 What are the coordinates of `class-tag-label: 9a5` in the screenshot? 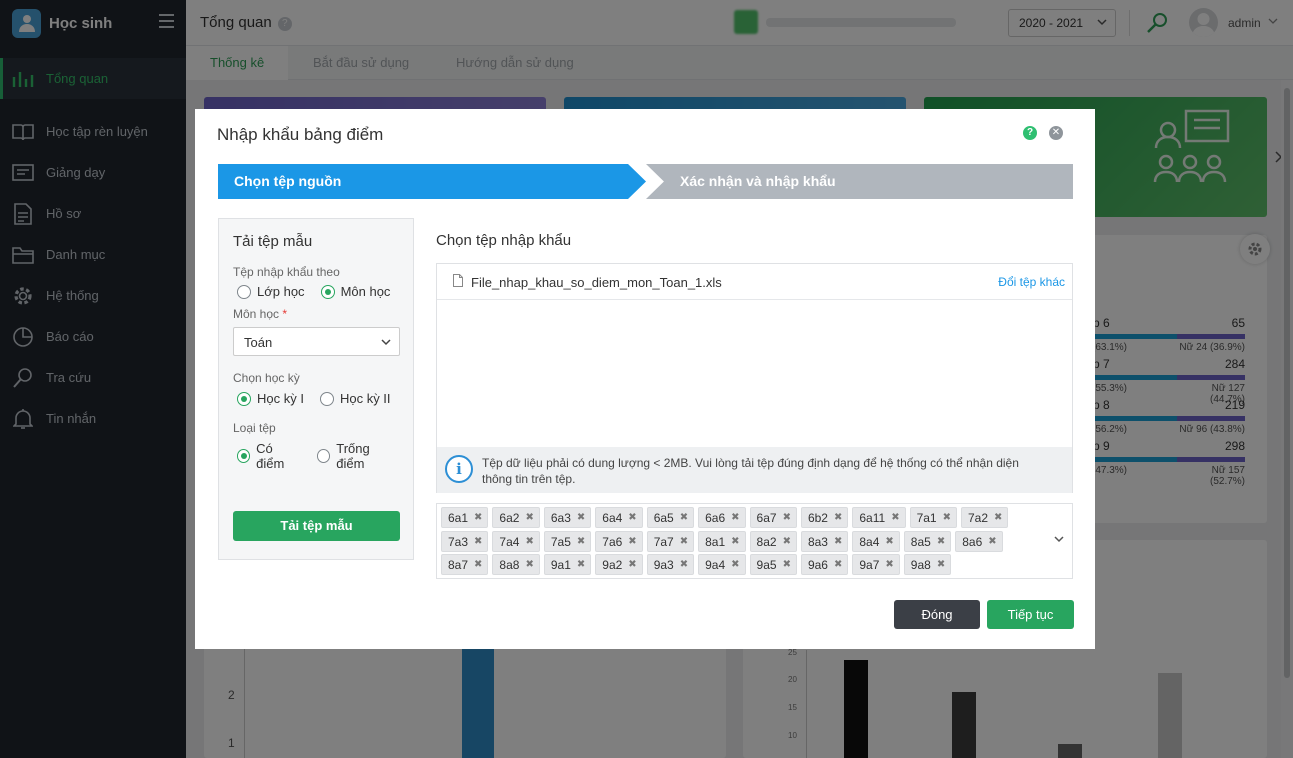 It's located at (766, 565).